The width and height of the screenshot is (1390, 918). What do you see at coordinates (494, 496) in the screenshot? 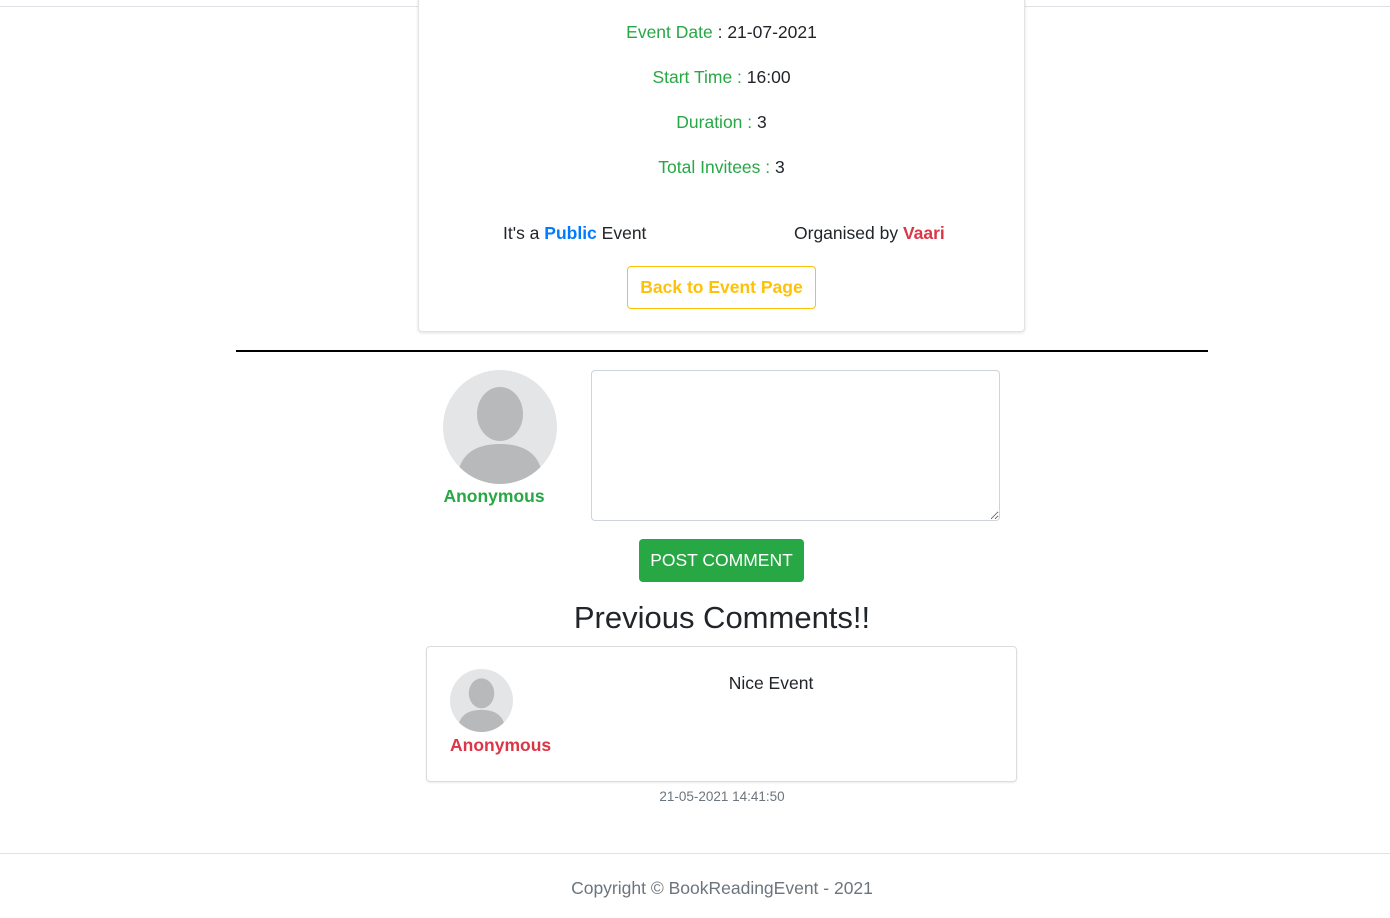
I see `commenter-name: Anonymous` at bounding box center [494, 496].